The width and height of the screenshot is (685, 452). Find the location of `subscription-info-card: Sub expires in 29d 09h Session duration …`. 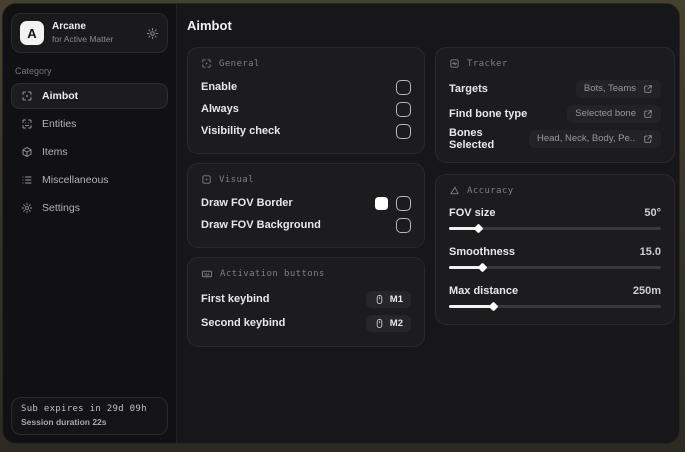

subscription-info-card: Sub expires in 29d 09h Session duration … is located at coordinates (89, 416).